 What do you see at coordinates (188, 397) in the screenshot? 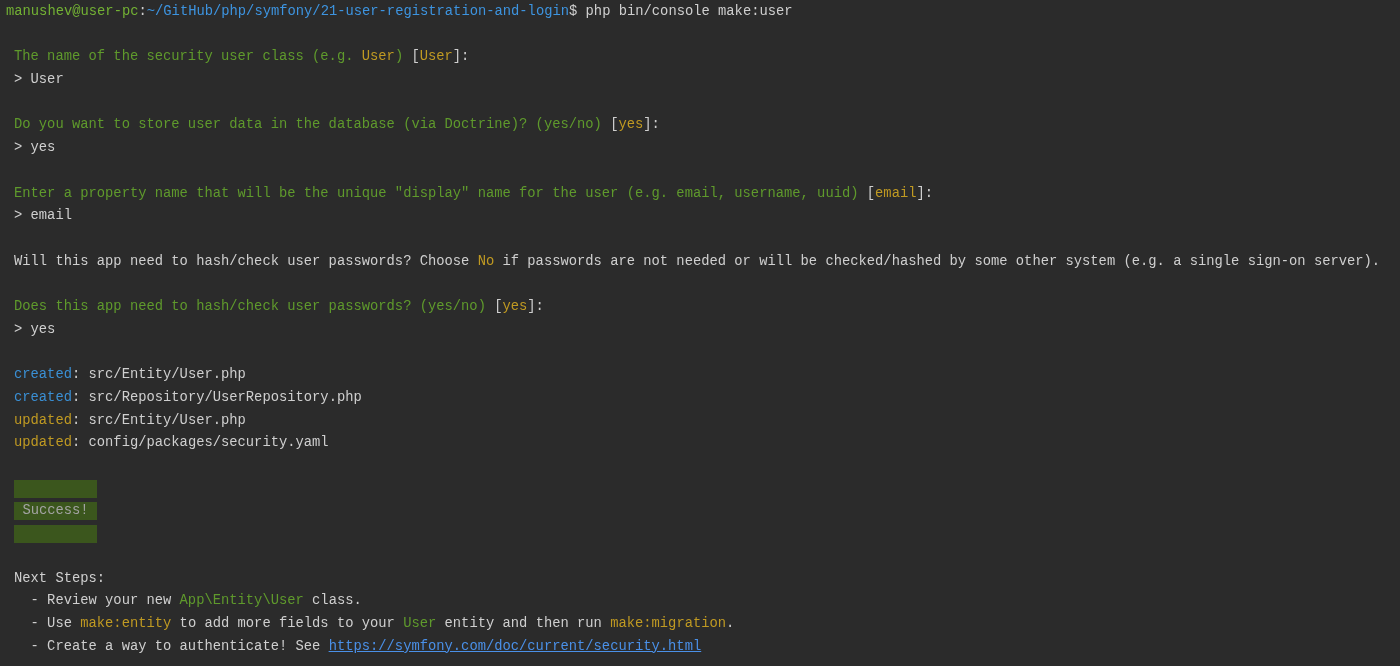
I see `terminal-line: created: src/Repository/UserRepository.php` at bounding box center [188, 397].